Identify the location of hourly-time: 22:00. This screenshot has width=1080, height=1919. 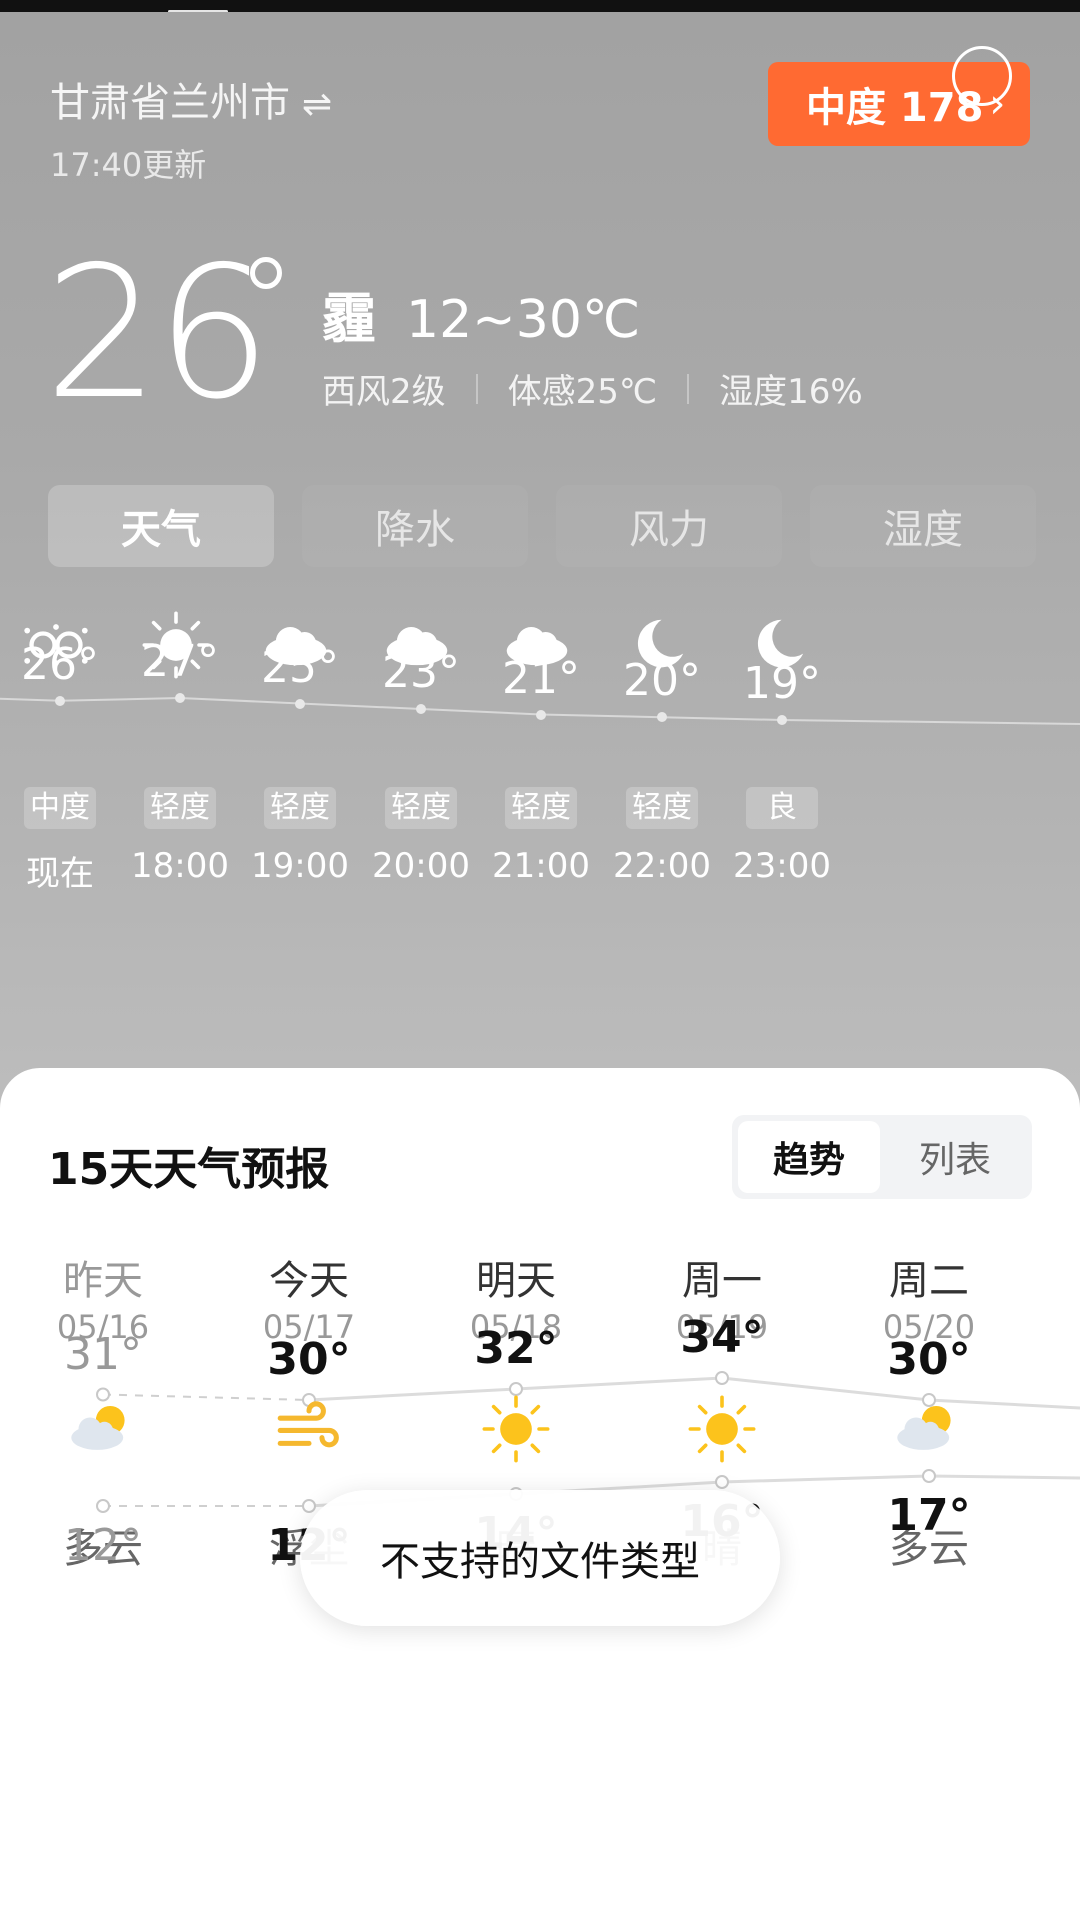
(662, 866).